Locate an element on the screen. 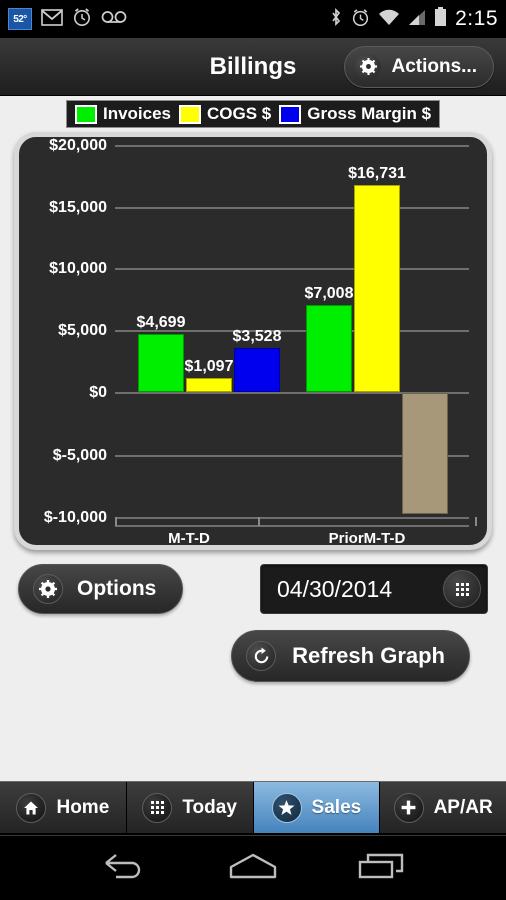 The height and width of the screenshot is (900, 506). legend-swatch-invoices is located at coordinates (85, 114).